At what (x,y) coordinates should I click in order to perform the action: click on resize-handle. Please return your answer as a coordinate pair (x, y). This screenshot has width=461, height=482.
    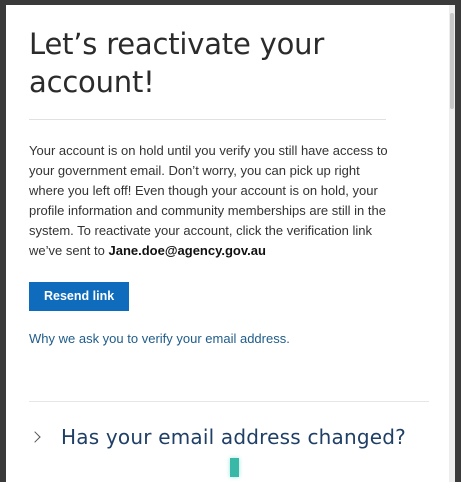
    Looking at the image, I should click on (234, 467).